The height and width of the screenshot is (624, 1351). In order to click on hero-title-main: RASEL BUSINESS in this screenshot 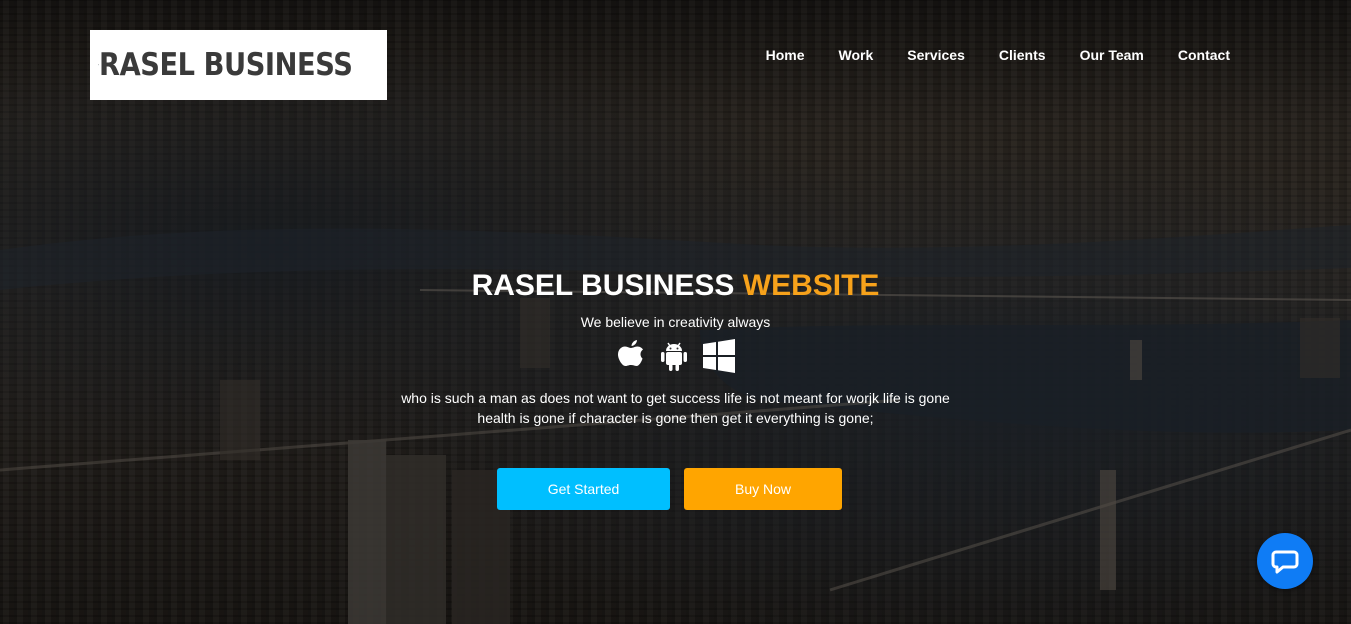, I will do `click(603, 285)`.